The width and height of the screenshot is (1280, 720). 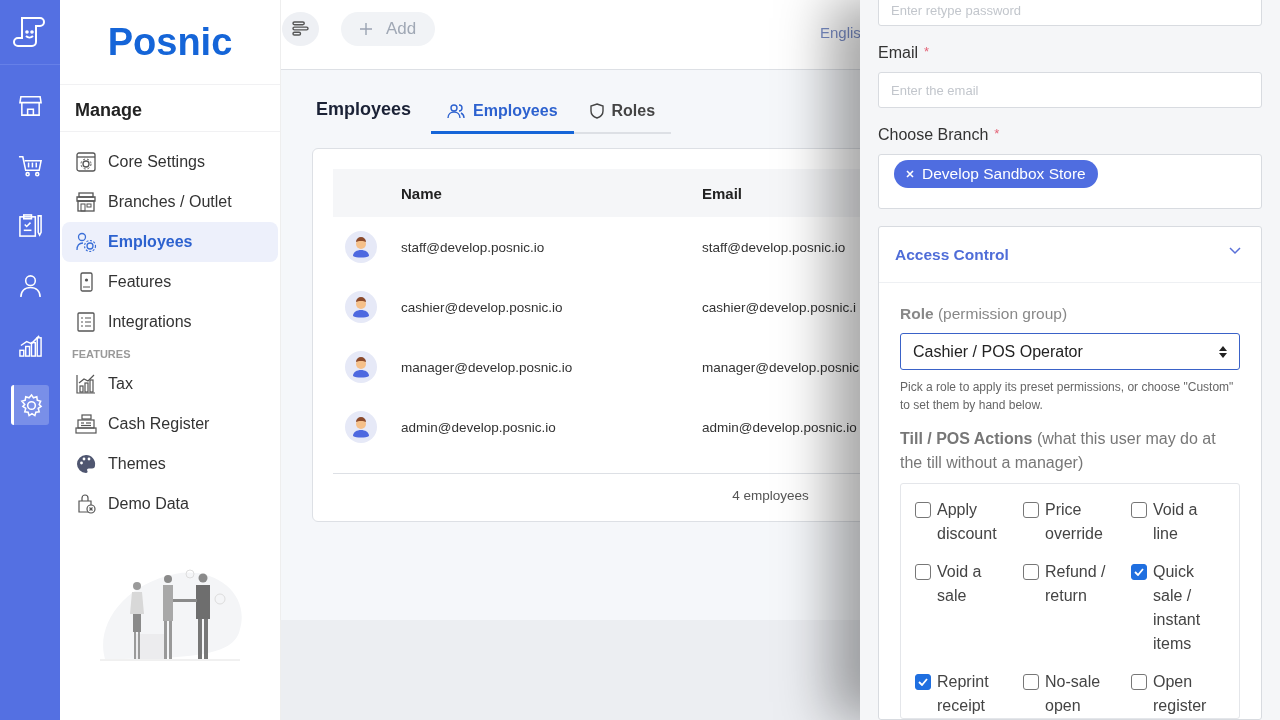 What do you see at coordinates (422, 193) in the screenshot?
I see `column-header: Name` at bounding box center [422, 193].